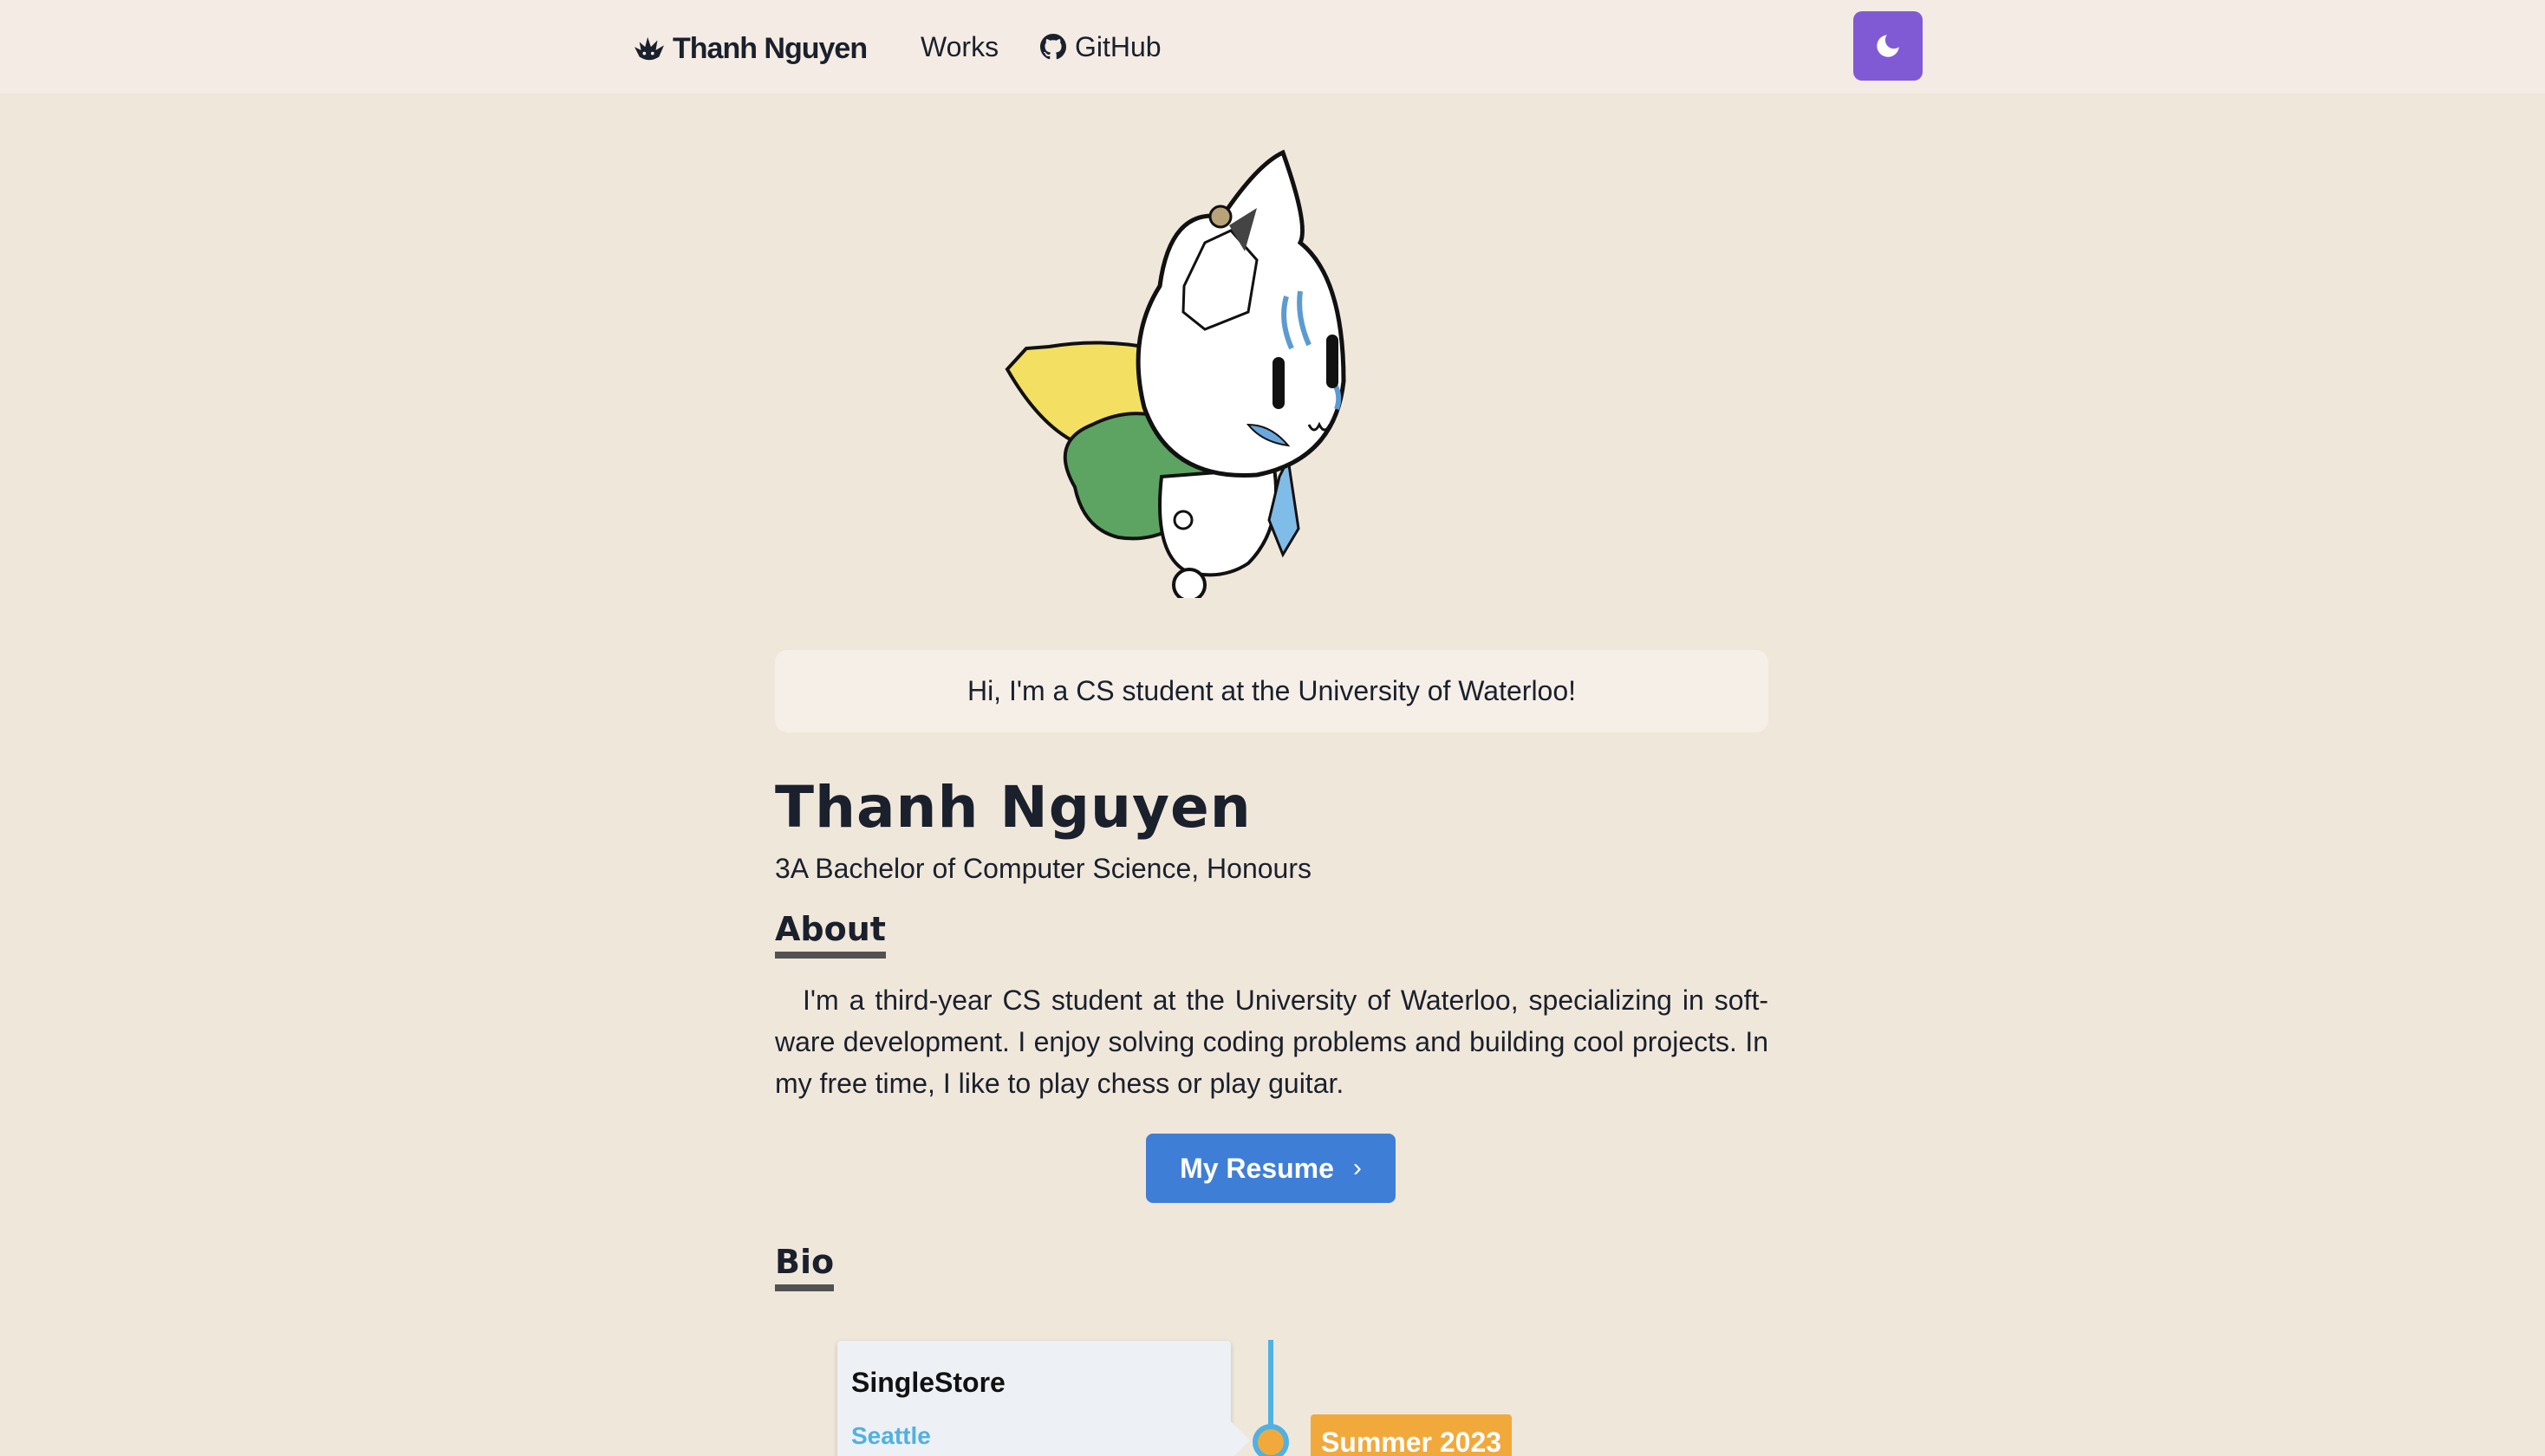 The height and width of the screenshot is (1456, 2545). I want to click on degree-subtitle: 3A Bachelor of Computer Science, Honours, so click(1043, 868).